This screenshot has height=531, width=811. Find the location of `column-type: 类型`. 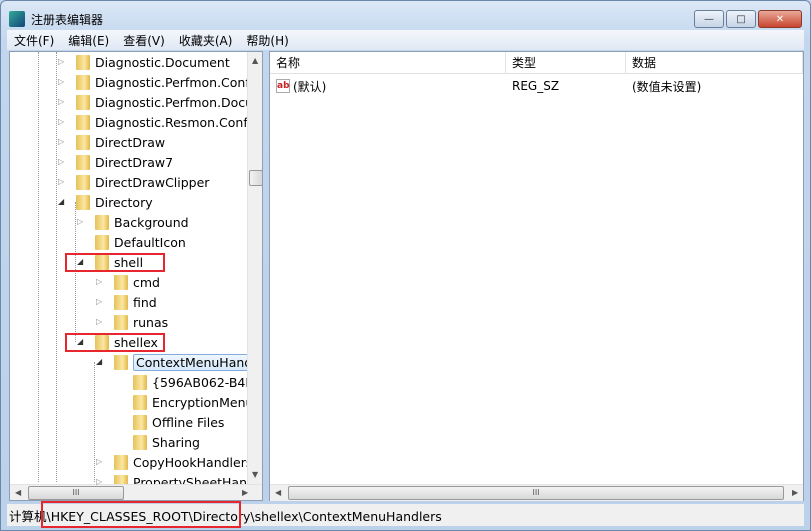

column-type: 类型 is located at coordinates (566, 63).